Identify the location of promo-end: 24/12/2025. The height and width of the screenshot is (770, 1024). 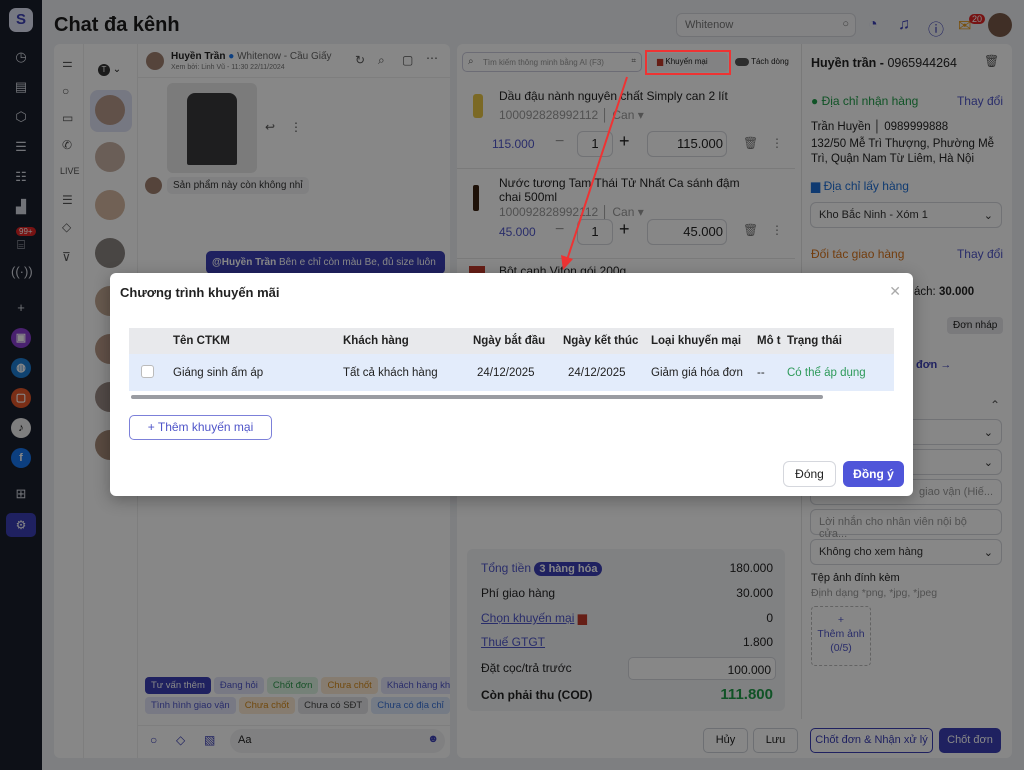
(597, 372).